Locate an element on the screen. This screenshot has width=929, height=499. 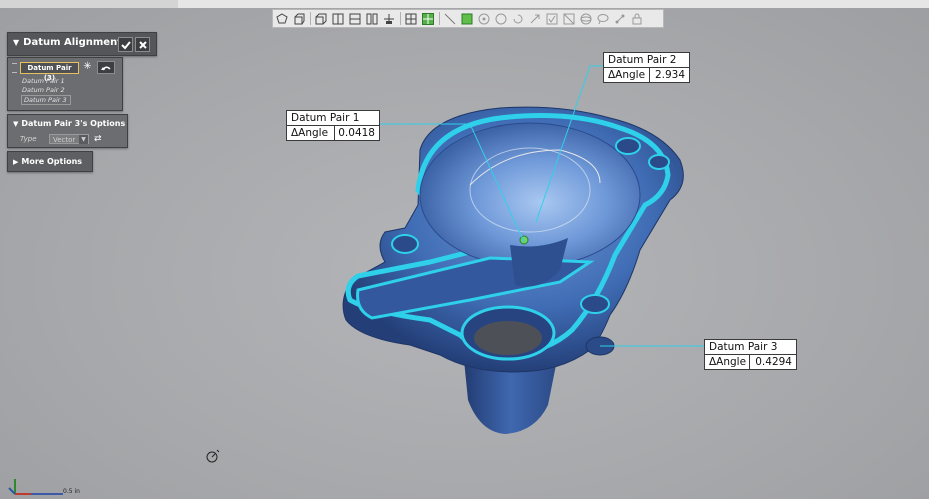
type-dropdown: Vector ▼ is located at coordinates (69, 139).